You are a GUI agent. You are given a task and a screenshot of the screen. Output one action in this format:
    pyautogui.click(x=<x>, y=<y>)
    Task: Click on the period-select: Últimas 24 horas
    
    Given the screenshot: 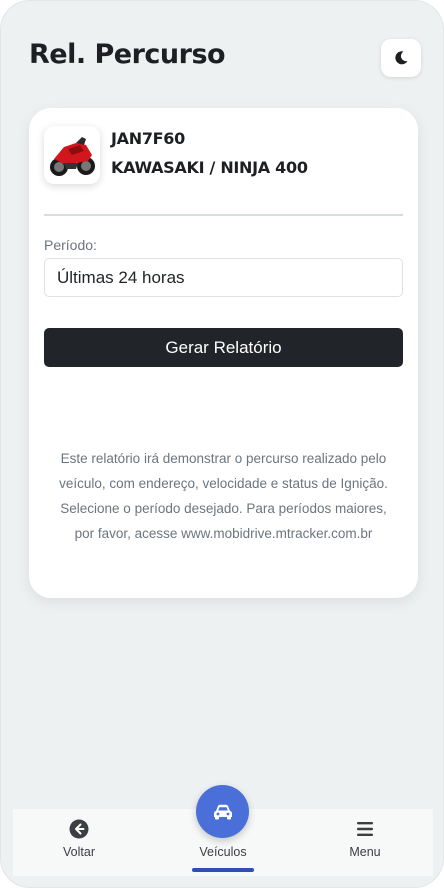 What is the action you would take?
    pyautogui.click(x=223, y=277)
    